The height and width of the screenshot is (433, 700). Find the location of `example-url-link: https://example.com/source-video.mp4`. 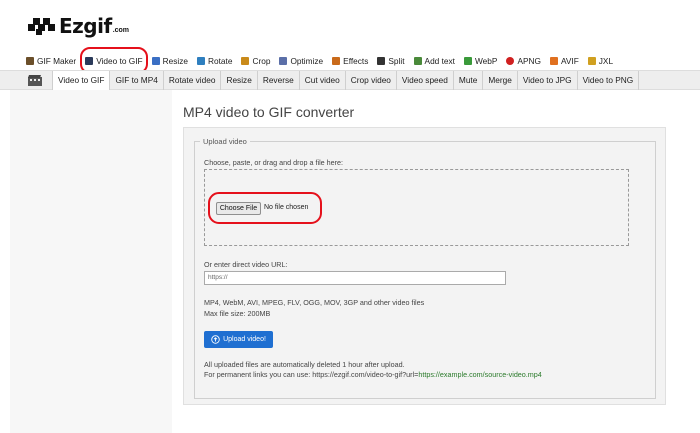

example-url-link: https://example.com/source-video.mp4 is located at coordinates (479, 374).